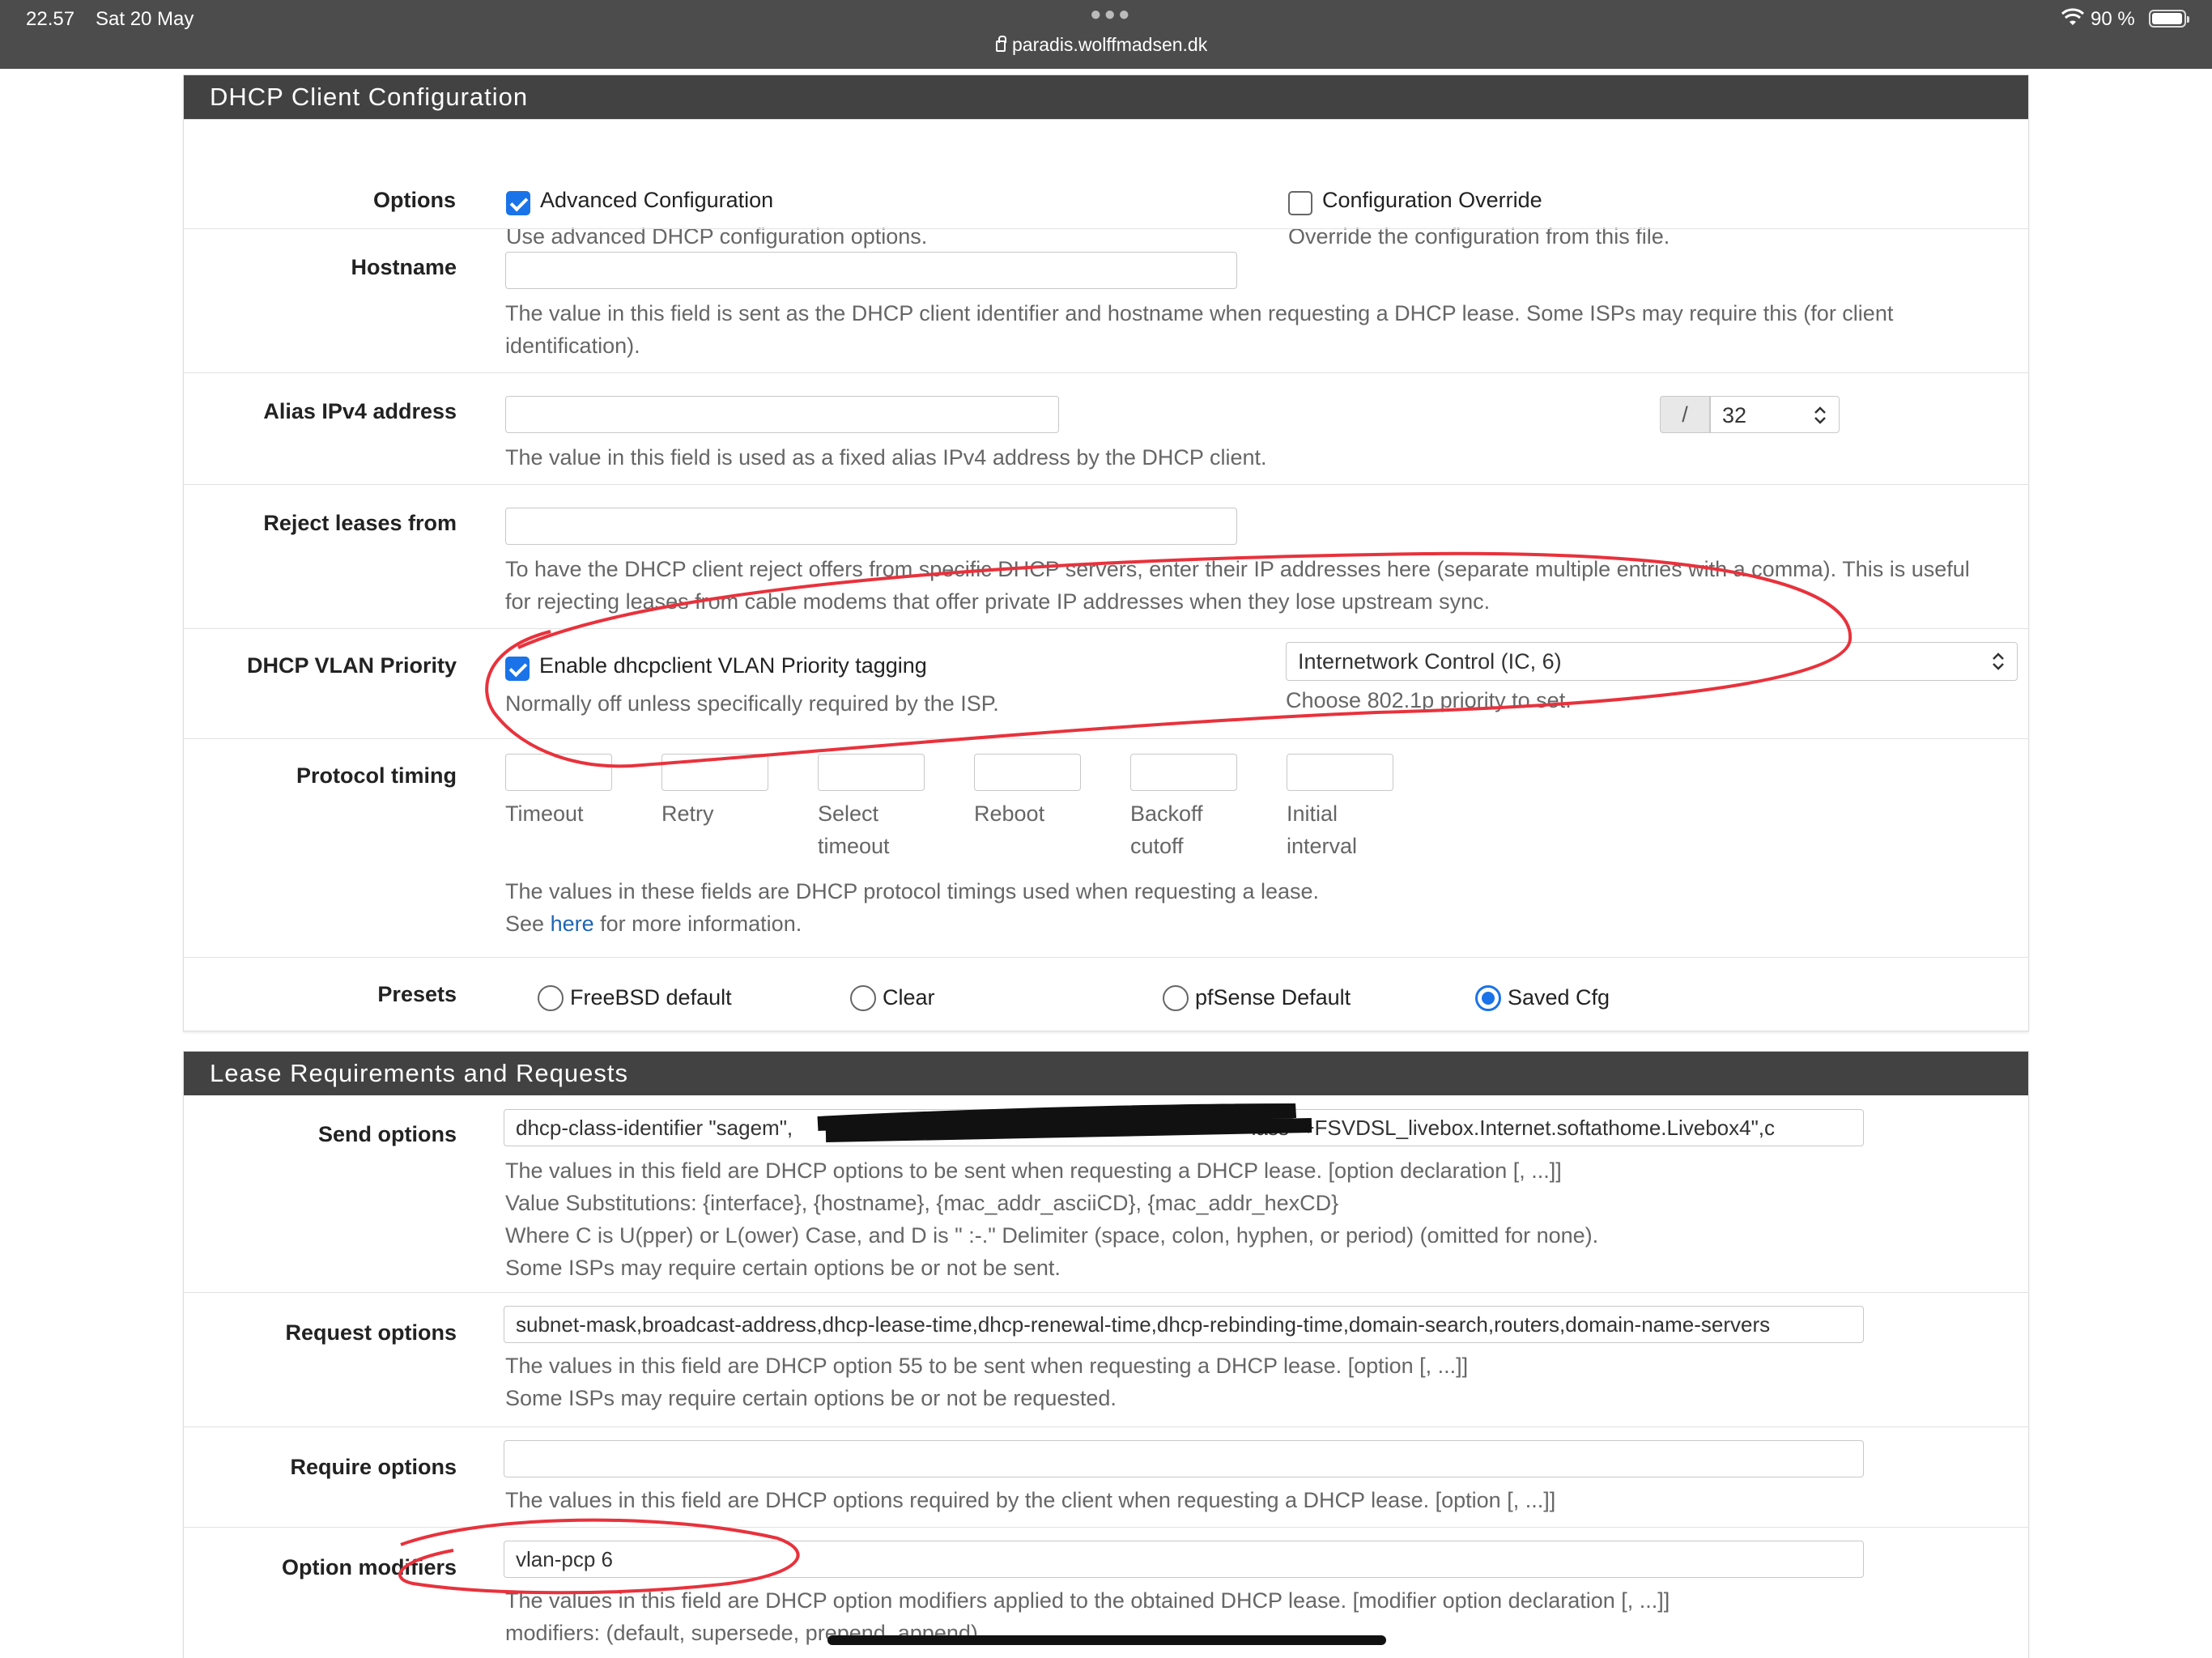 The width and height of the screenshot is (2212, 1658). Describe the element at coordinates (1322, 846) in the screenshot. I see `timing-field-label-2: interval` at that location.